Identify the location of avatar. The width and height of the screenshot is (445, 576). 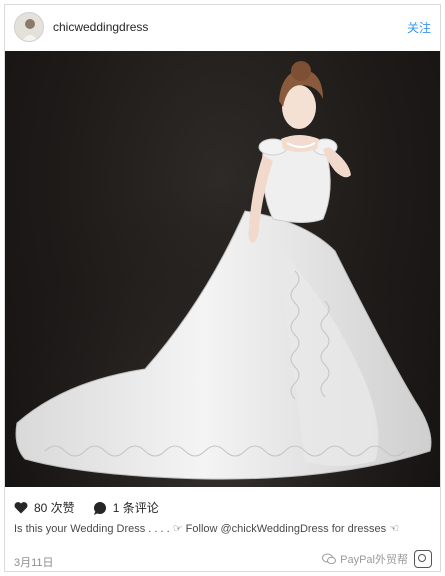
(29, 27).